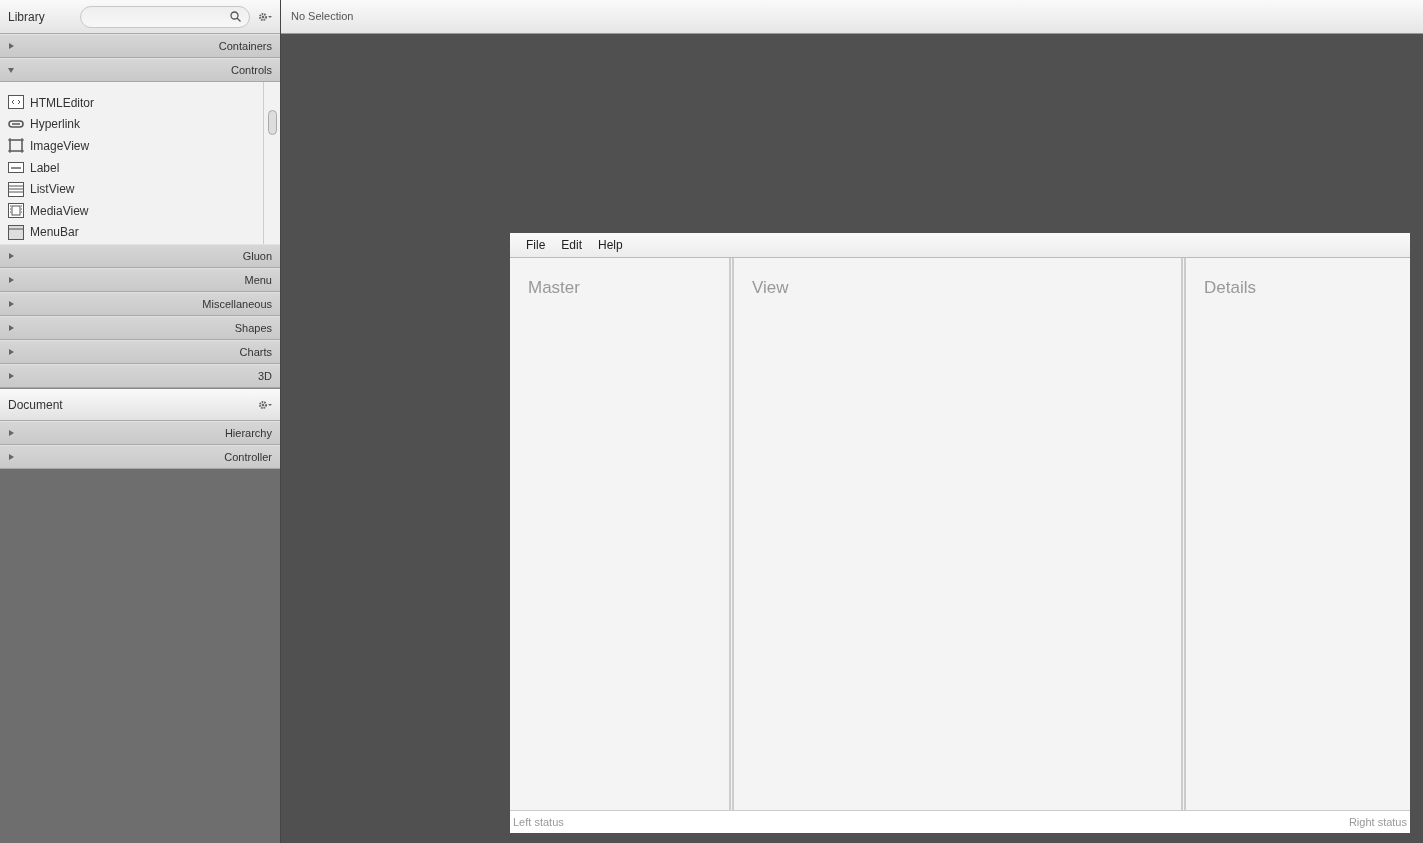 The image size is (1423, 843). I want to click on accordion-header: Containers, so click(140, 46).